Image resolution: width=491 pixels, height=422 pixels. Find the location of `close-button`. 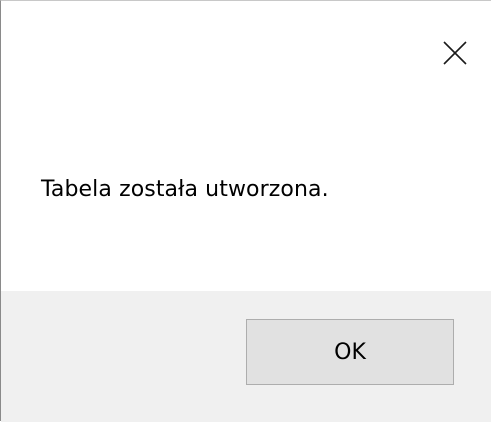

close-button is located at coordinates (455, 55).